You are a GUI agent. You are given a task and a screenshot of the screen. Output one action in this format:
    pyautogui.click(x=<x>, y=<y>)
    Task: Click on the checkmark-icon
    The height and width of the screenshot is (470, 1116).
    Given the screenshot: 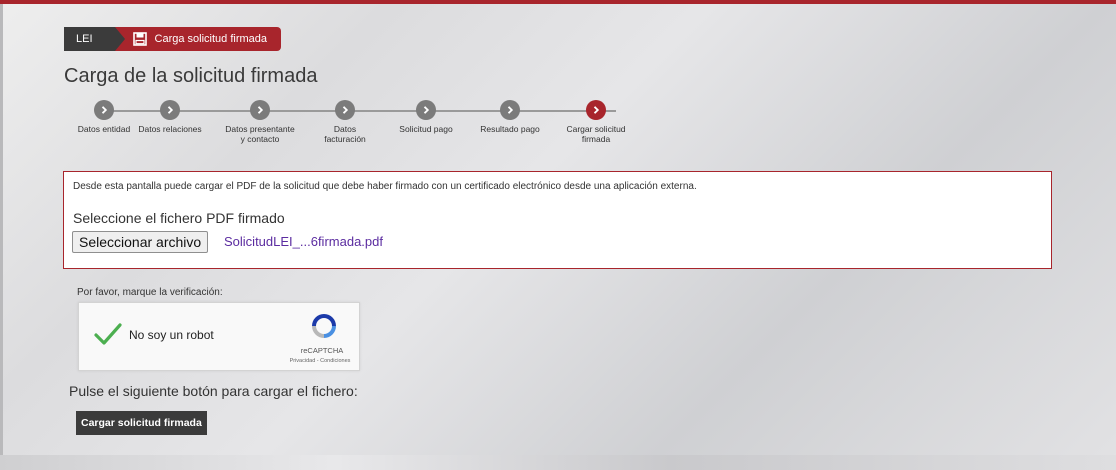 What is the action you would take?
    pyautogui.click(x=108, y=334)
    